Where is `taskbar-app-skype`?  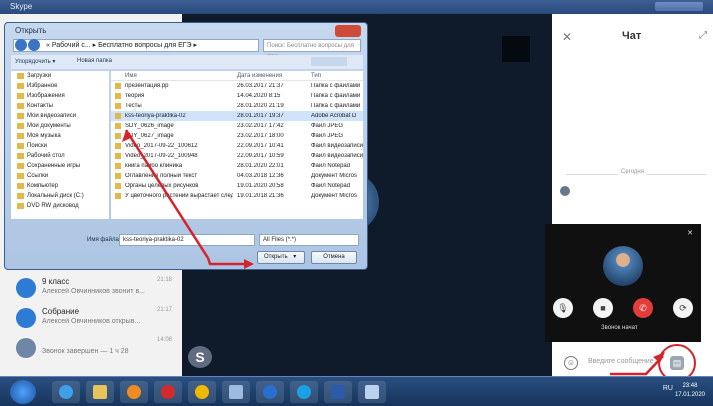 taskbar-app-skype is located at coordinates (304, 392).